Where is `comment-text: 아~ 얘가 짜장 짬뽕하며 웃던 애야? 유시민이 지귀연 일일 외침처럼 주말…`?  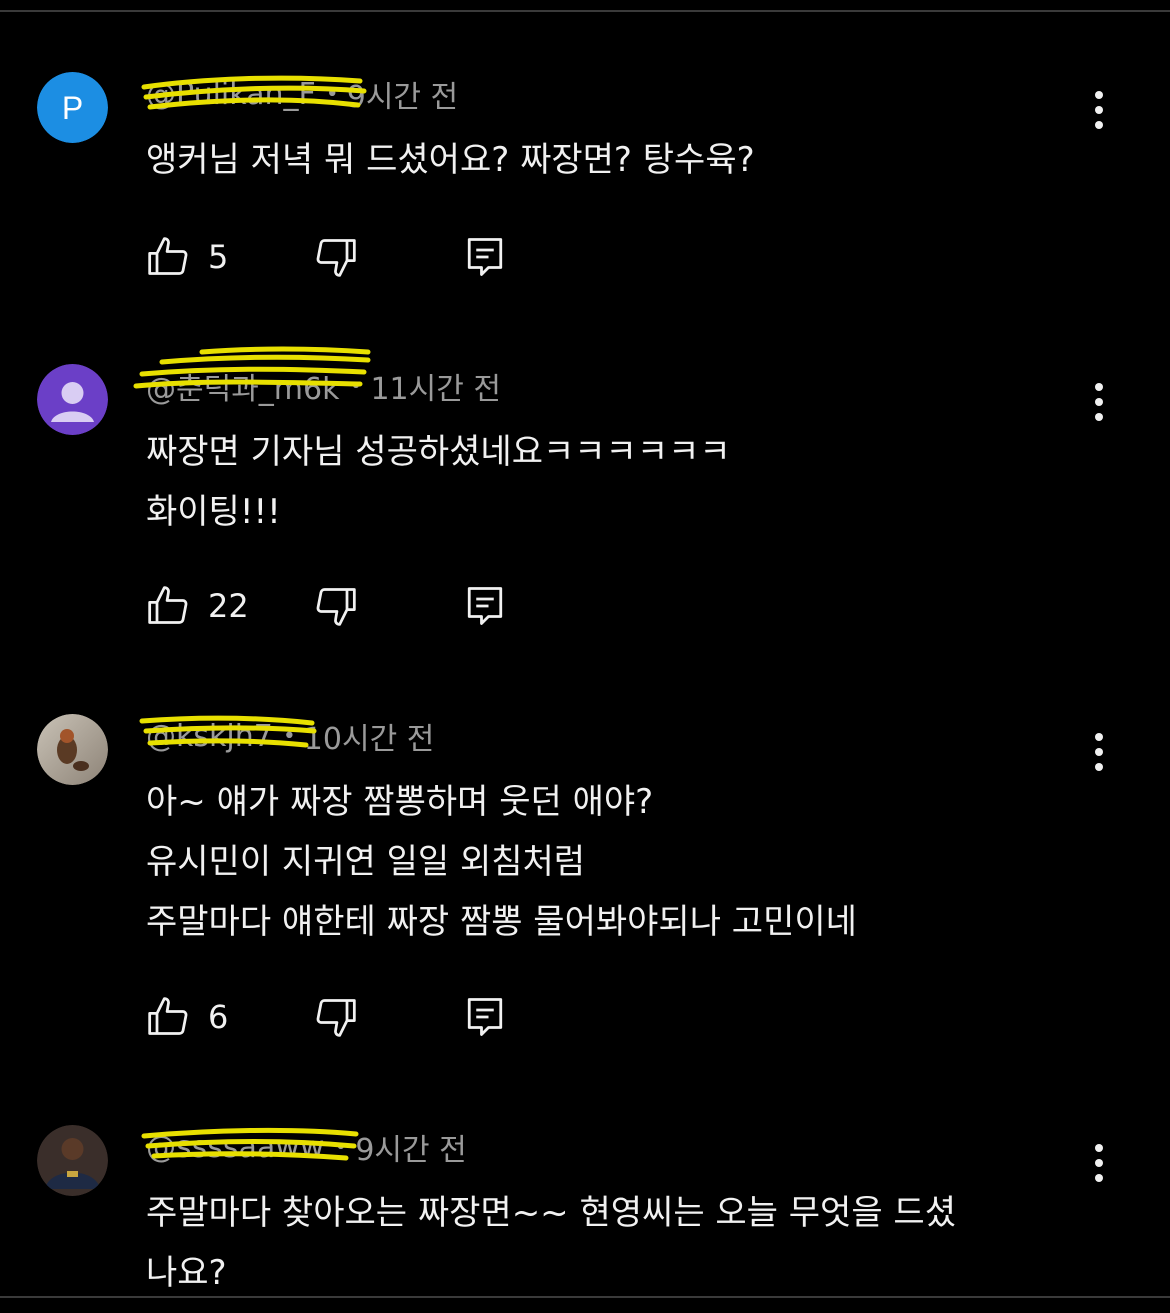
comment-text: 아~ 얘가 짜장 짬뽕하며 웃던 애야? 유시민이 지귀연 일일 외침처럼 주말… is located at coordinates (626, 862).